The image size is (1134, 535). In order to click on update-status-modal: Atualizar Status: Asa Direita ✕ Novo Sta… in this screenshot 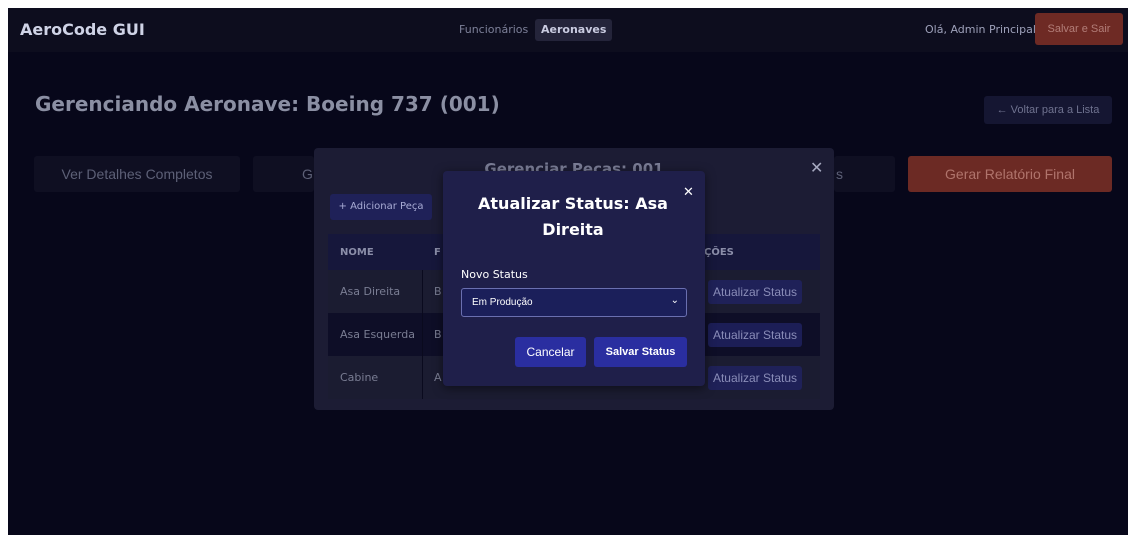, I will do `click(574, 278)`.